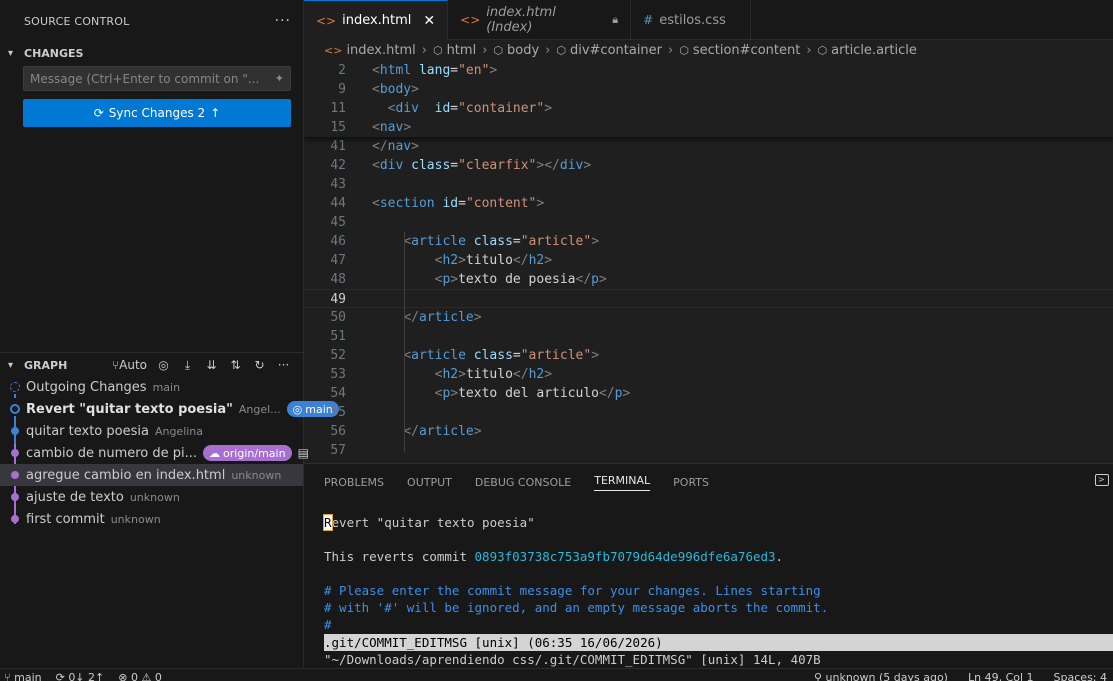 The width and height of the screenshot is (1113, 681). What do you see at coordinates (708, 317) in the screenshot?
I see `code-line: 50 </article>` at bounding box center [708, 317].